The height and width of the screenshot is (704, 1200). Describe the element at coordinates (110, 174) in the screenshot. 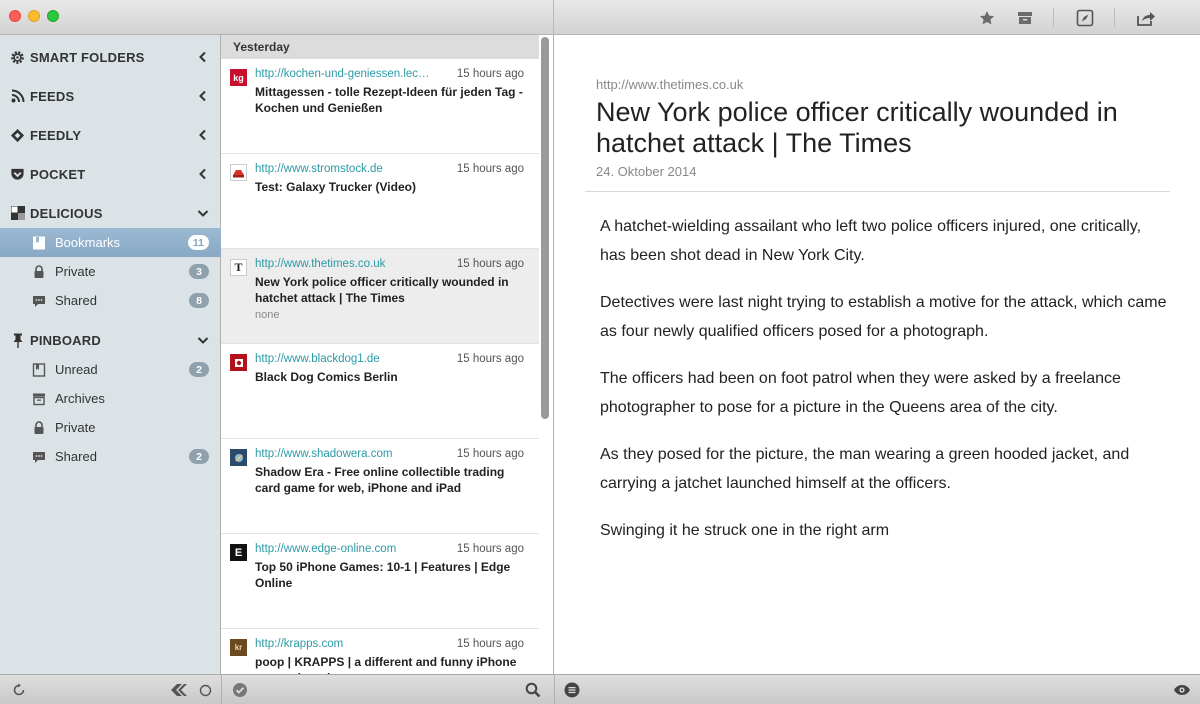

I see `section-pocket: POCKET` at that location.